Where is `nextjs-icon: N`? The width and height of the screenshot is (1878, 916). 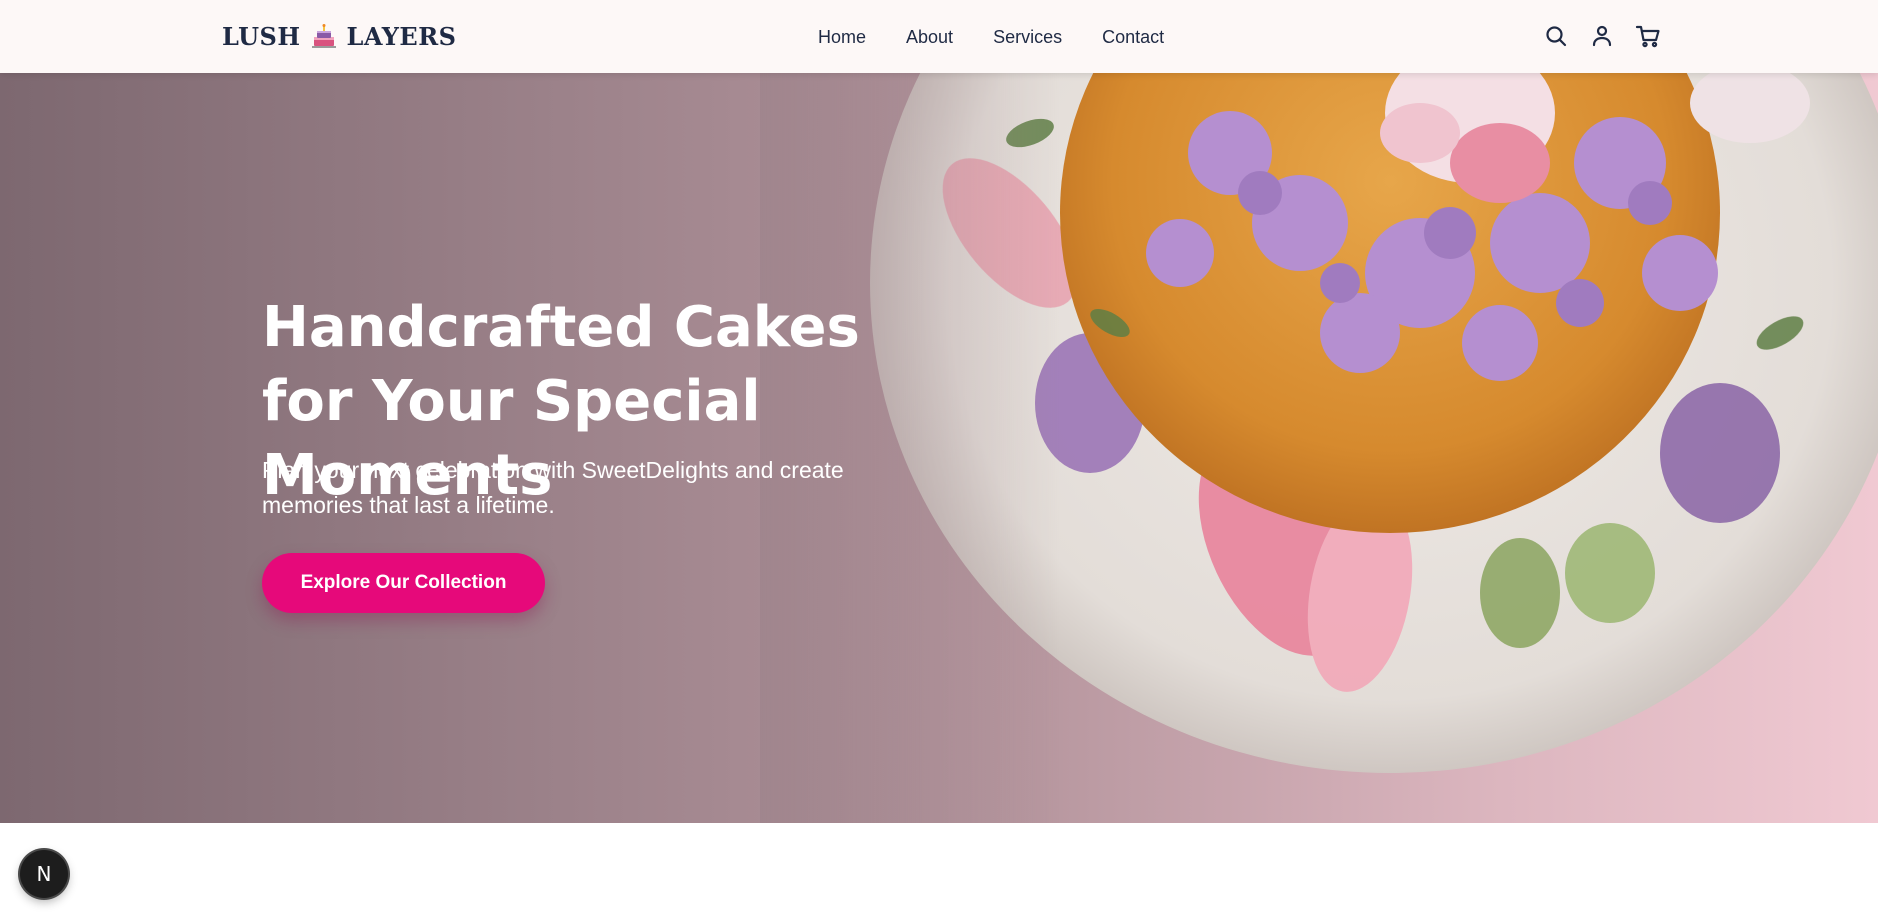 nextjs-icon: N is located at coordinates (44, 874).